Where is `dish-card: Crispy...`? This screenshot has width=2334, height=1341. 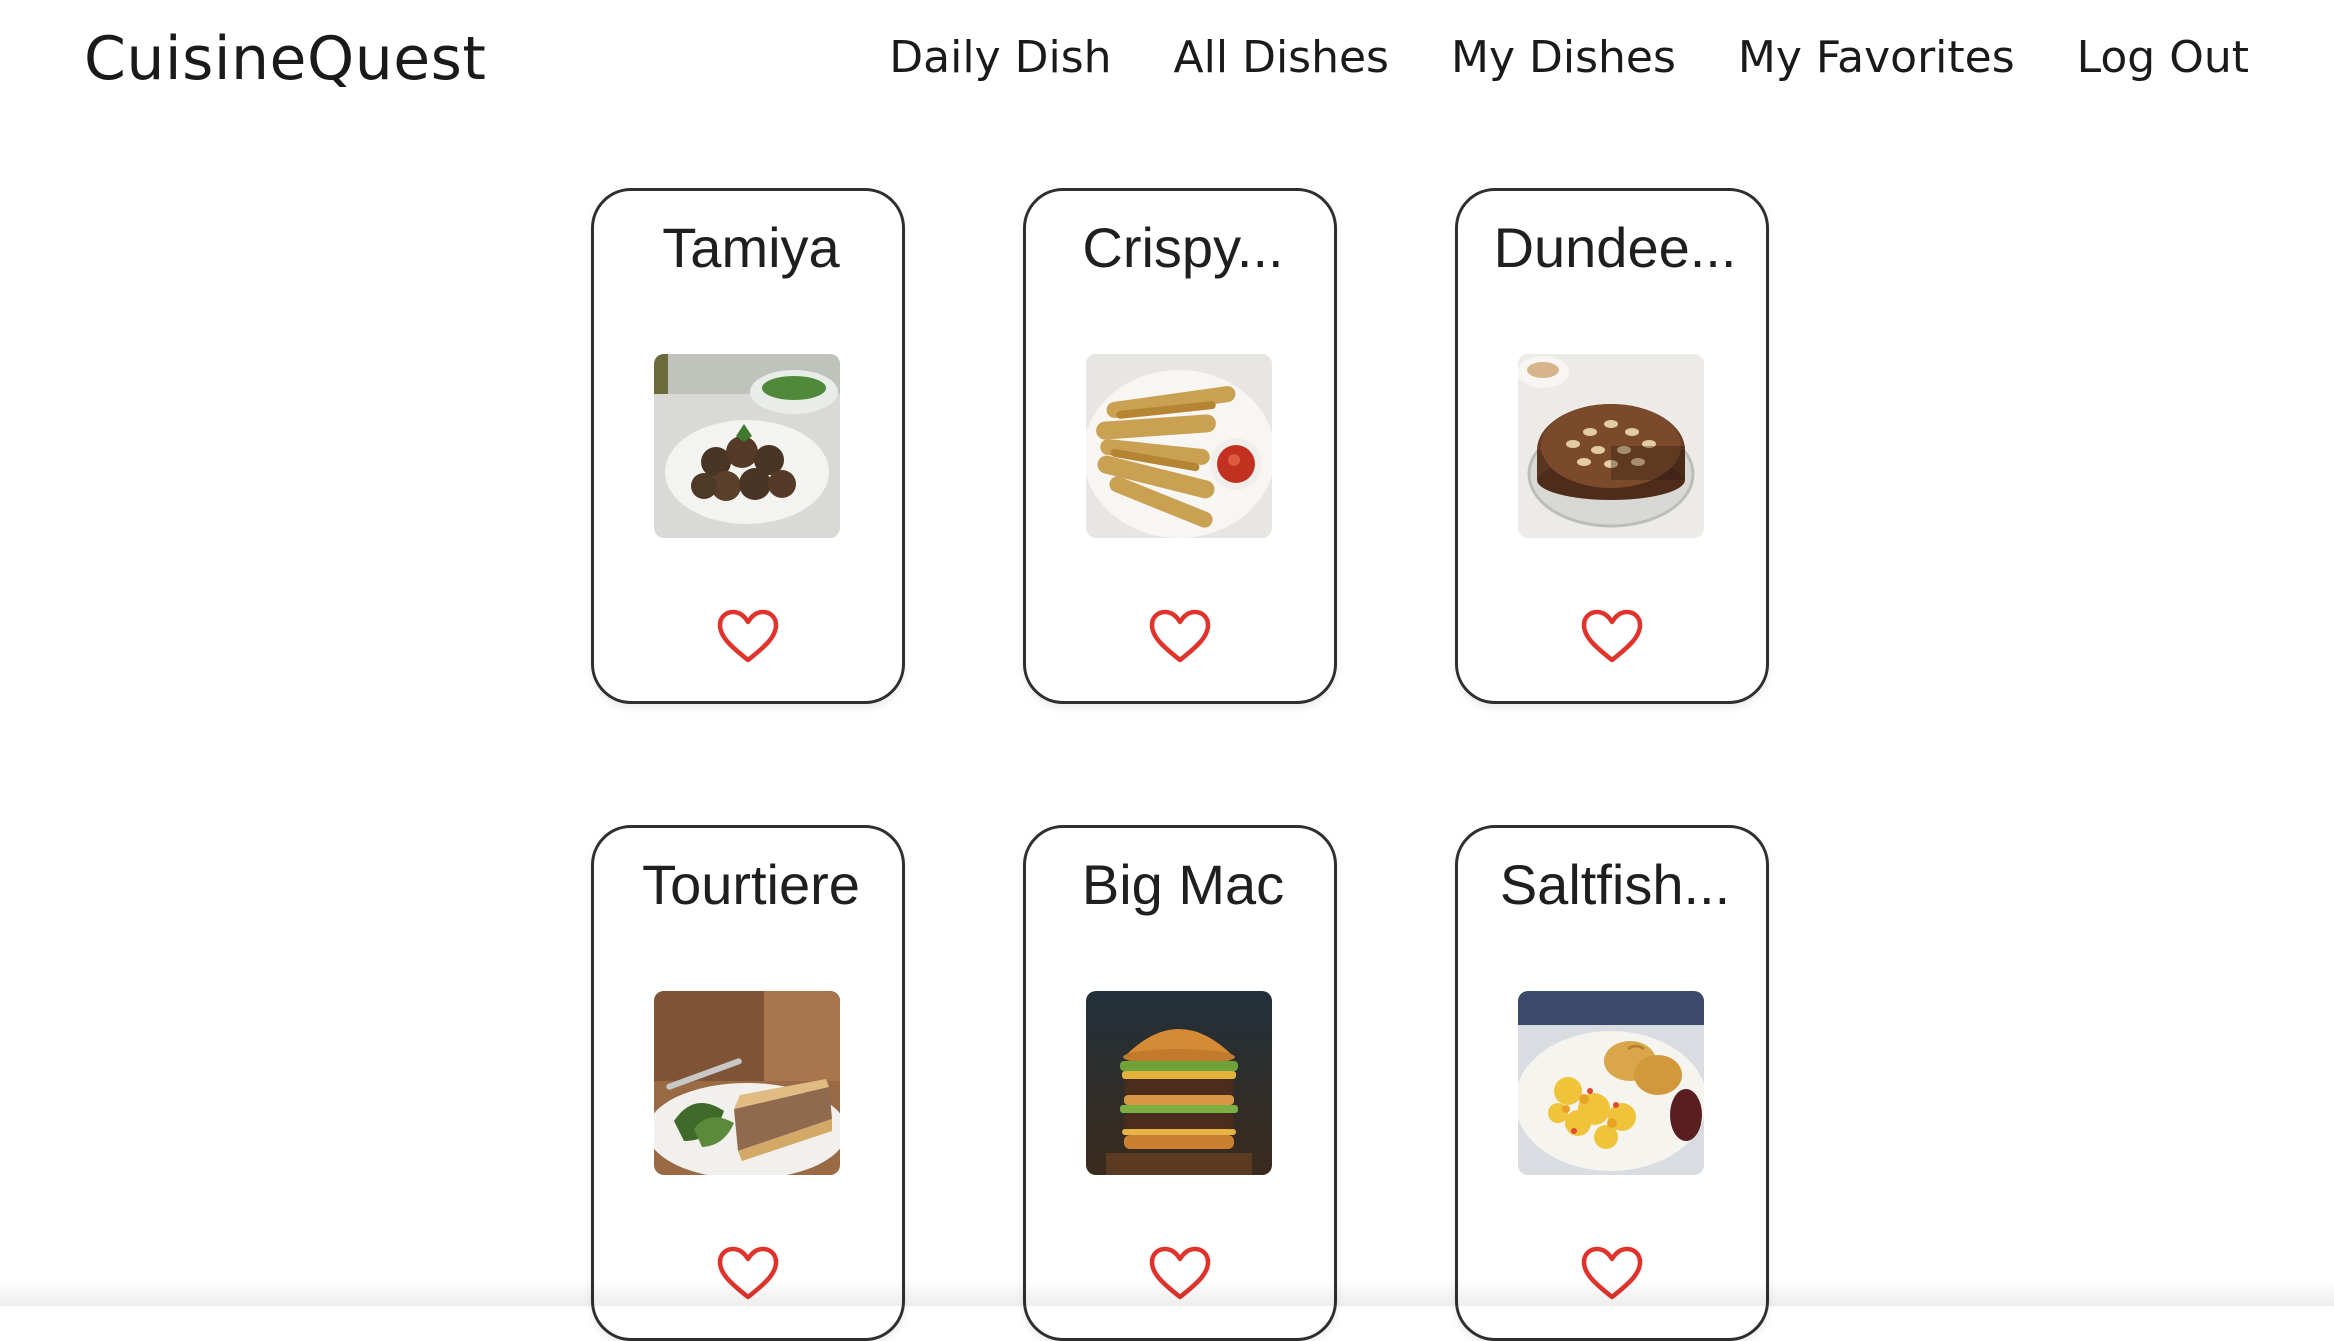 dish-card: Crispy... is located at coordinates (1180, 446).